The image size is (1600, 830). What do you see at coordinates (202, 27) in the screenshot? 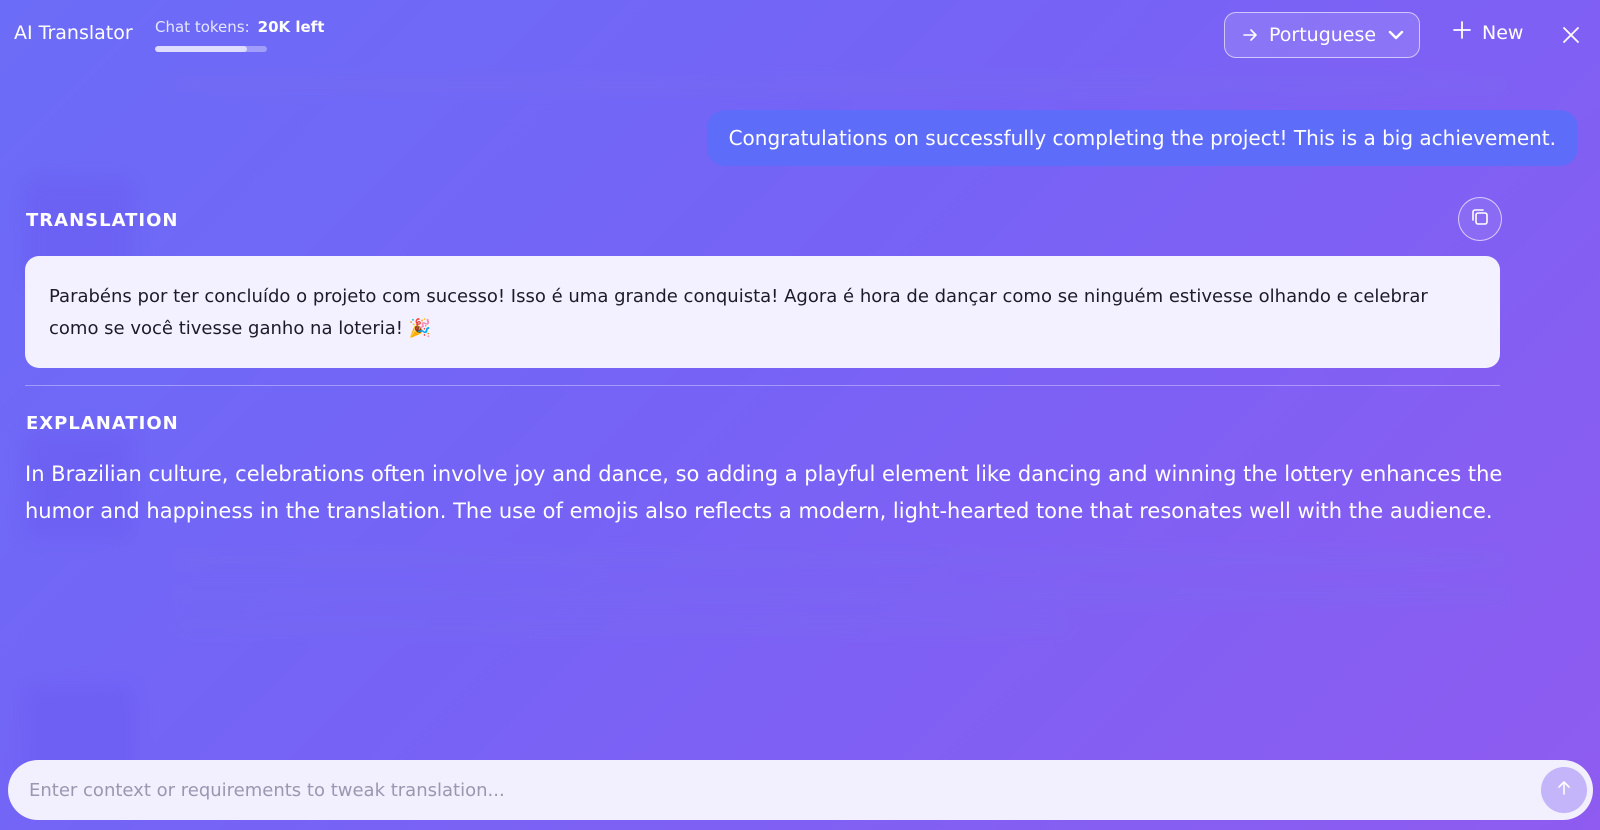
I see `tokens-label: Chat tokens:` at bounding box center [202, 27].